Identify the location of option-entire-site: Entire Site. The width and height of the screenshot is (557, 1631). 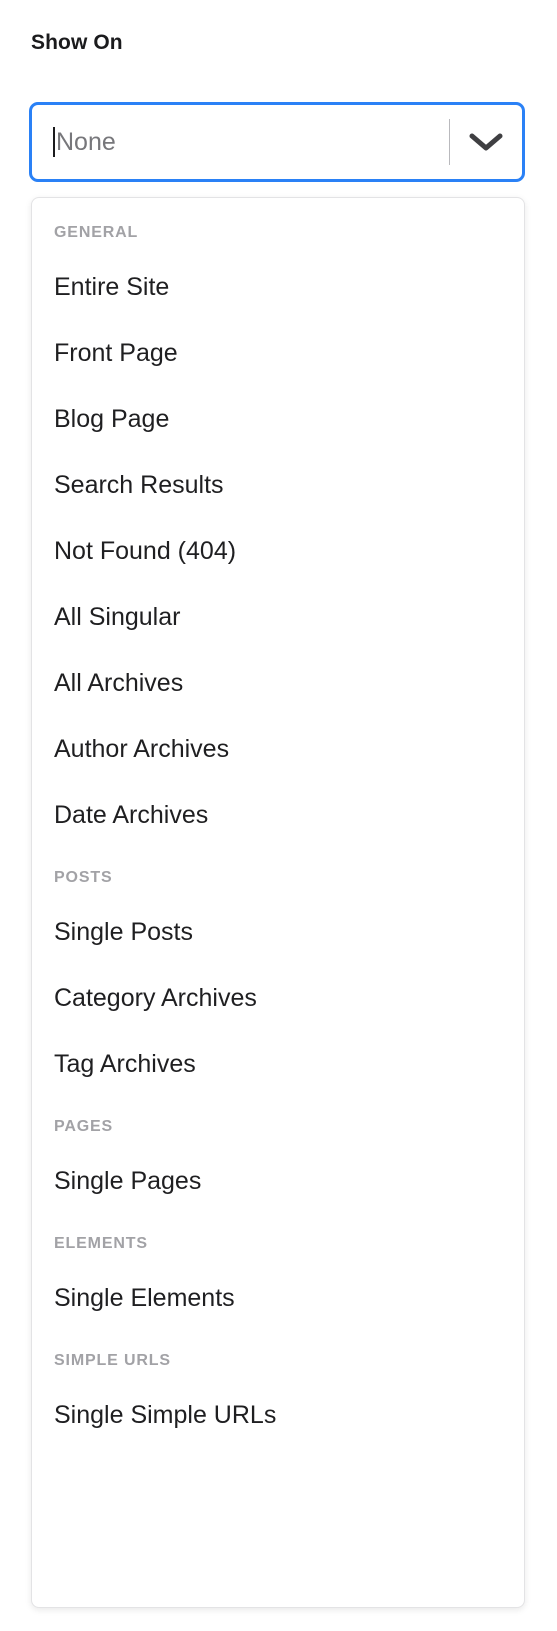
(278, 287).